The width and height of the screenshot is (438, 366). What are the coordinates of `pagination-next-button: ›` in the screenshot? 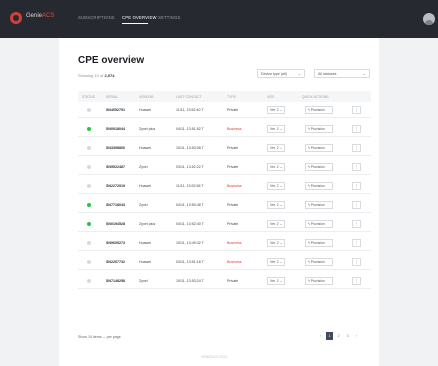 It's located at (356, 336).